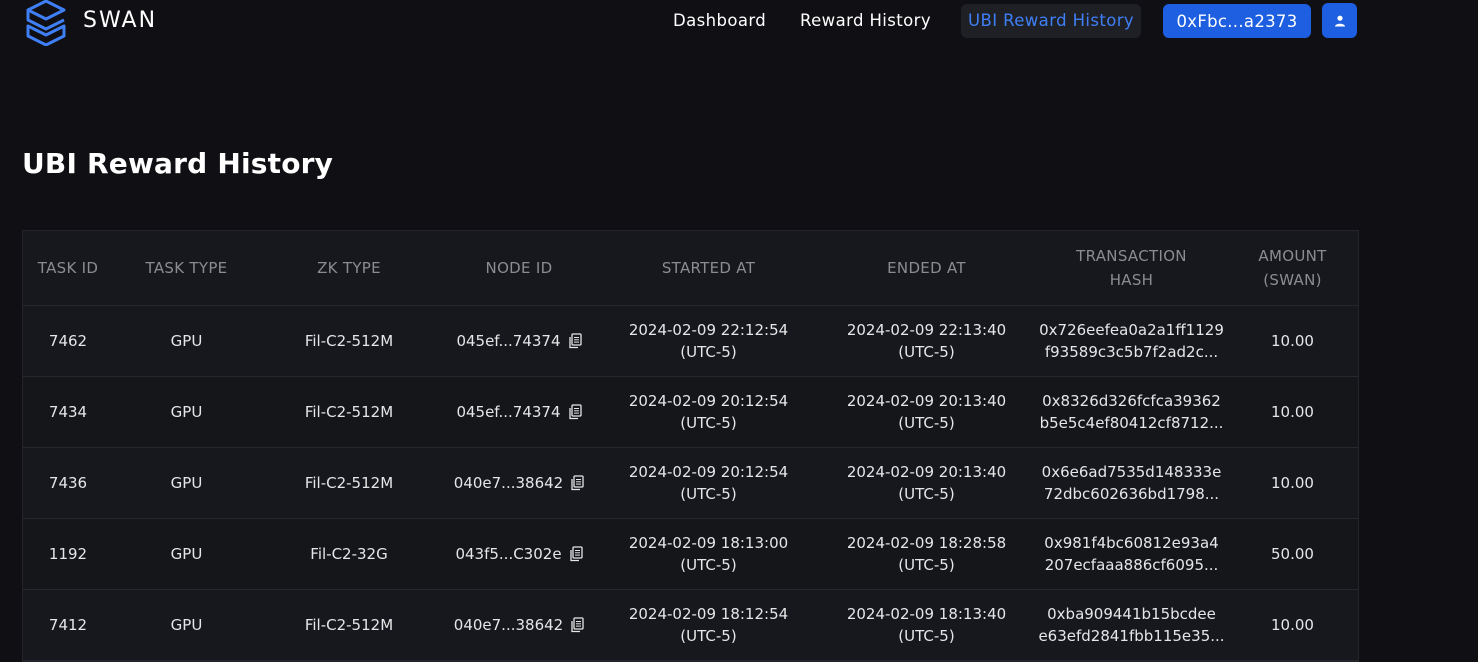 The width and height of the screenshot is (1478, 662). Describe the element at coordinates (1131, 268) in the screenshot. I see `header-transaction-hash: TRANSACTION HASH` at that location.